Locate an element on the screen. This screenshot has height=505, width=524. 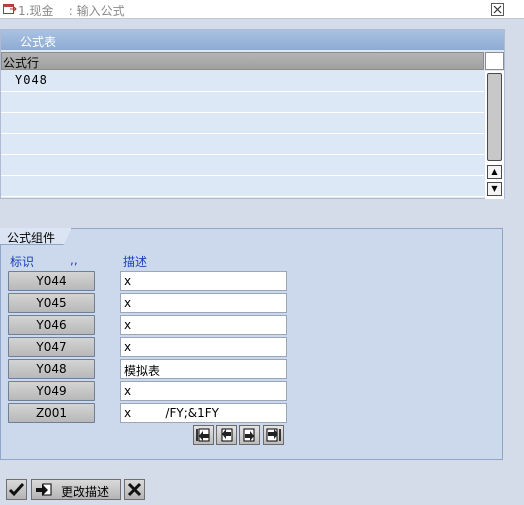
component-description: 模拟表 is located at coordinates (203, 369).